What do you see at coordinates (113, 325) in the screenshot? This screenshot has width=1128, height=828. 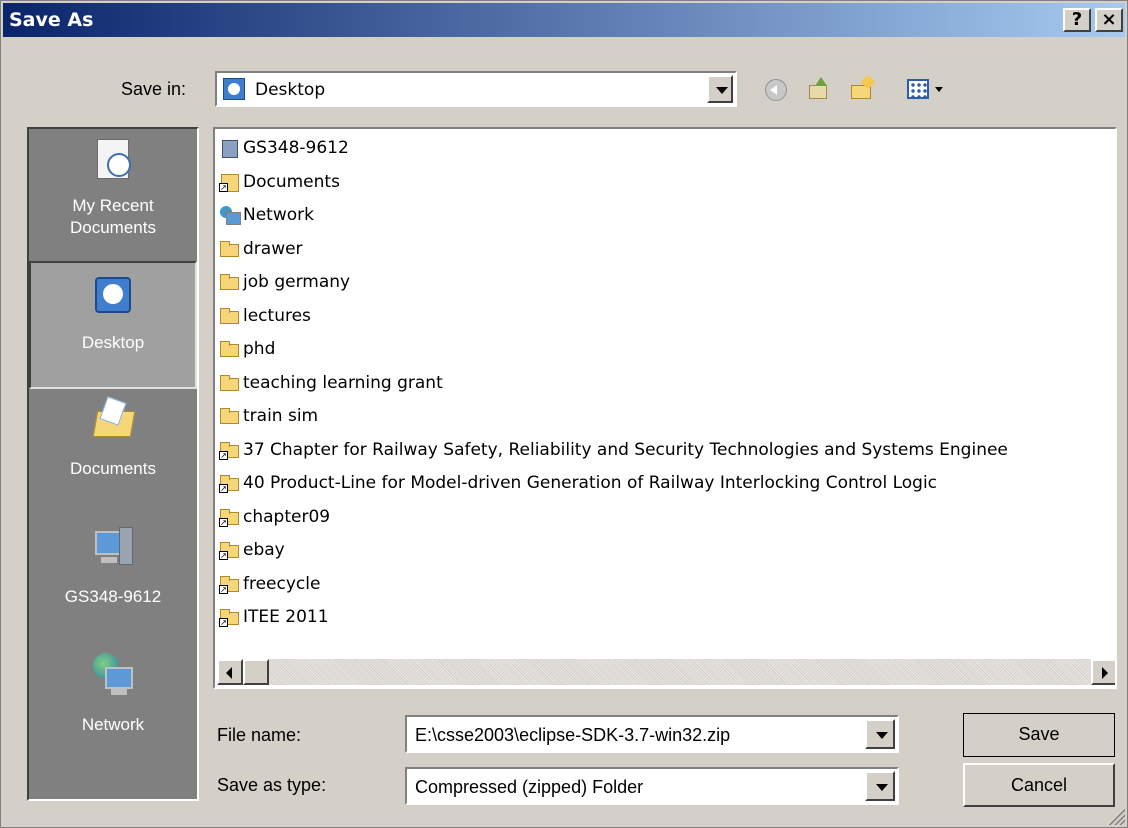 I see `place-desktop: Desktop` at bounding box center [113, 325].